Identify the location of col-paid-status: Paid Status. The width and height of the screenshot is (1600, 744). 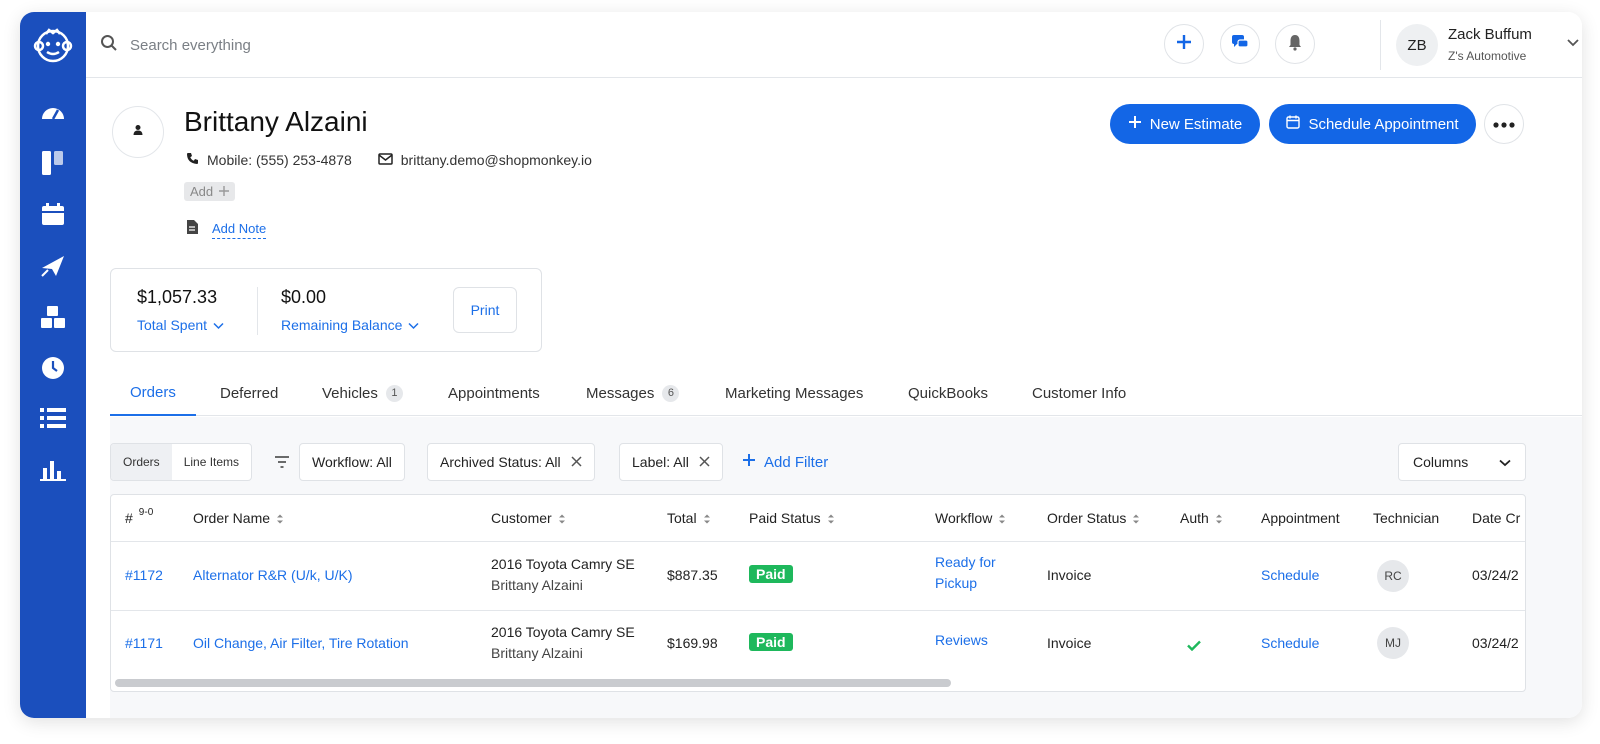
(792, 518).